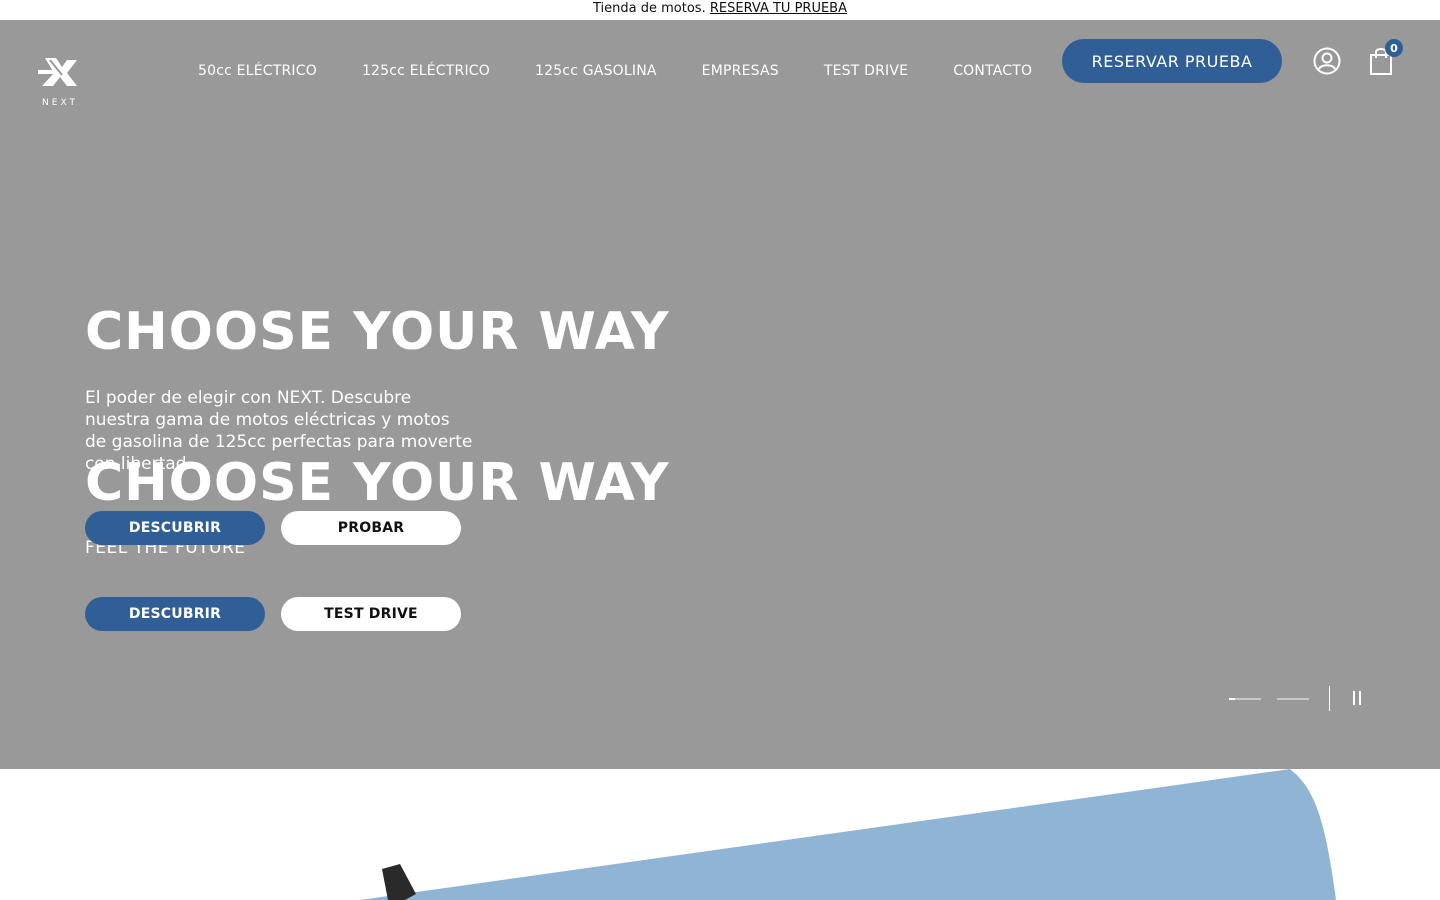 This screenshot has width=1440, height=900. I want to click on slide-2-title: CHOOSE YOUR WAY, so click(377, 483).